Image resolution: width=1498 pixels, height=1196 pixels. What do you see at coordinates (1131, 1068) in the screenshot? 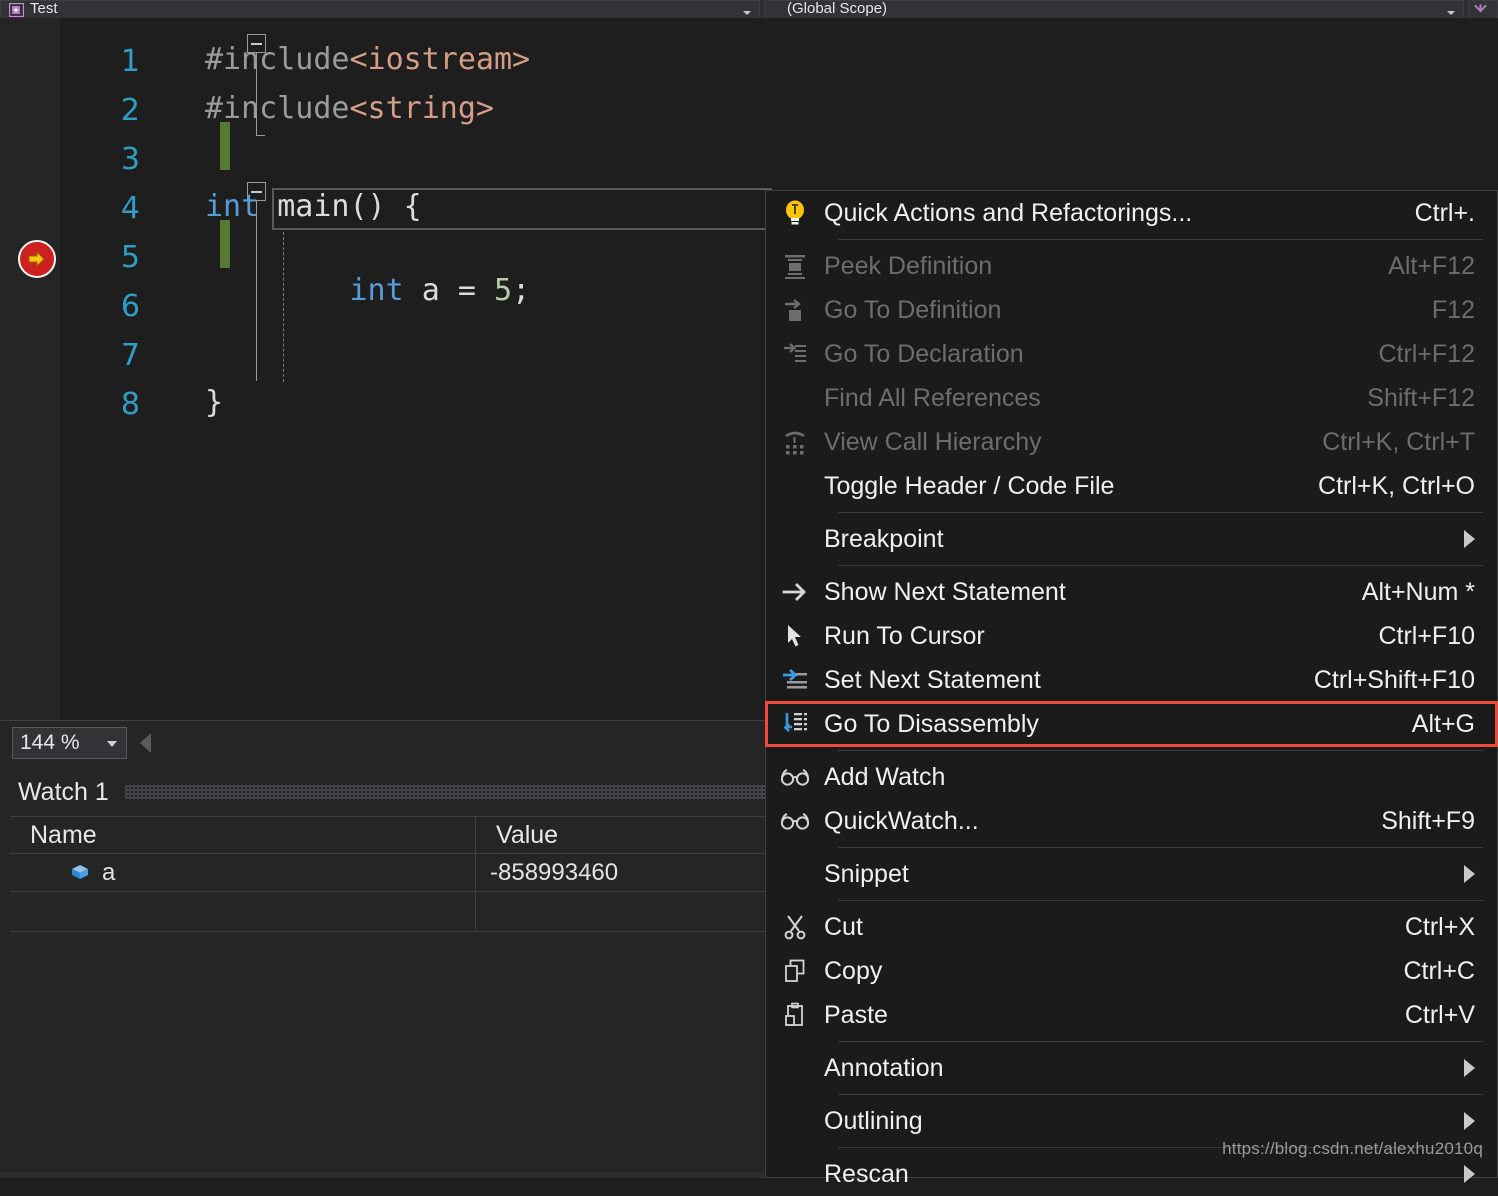
I see `menu-item-annotation: Annotation` at bounding box center [1131, 1068].